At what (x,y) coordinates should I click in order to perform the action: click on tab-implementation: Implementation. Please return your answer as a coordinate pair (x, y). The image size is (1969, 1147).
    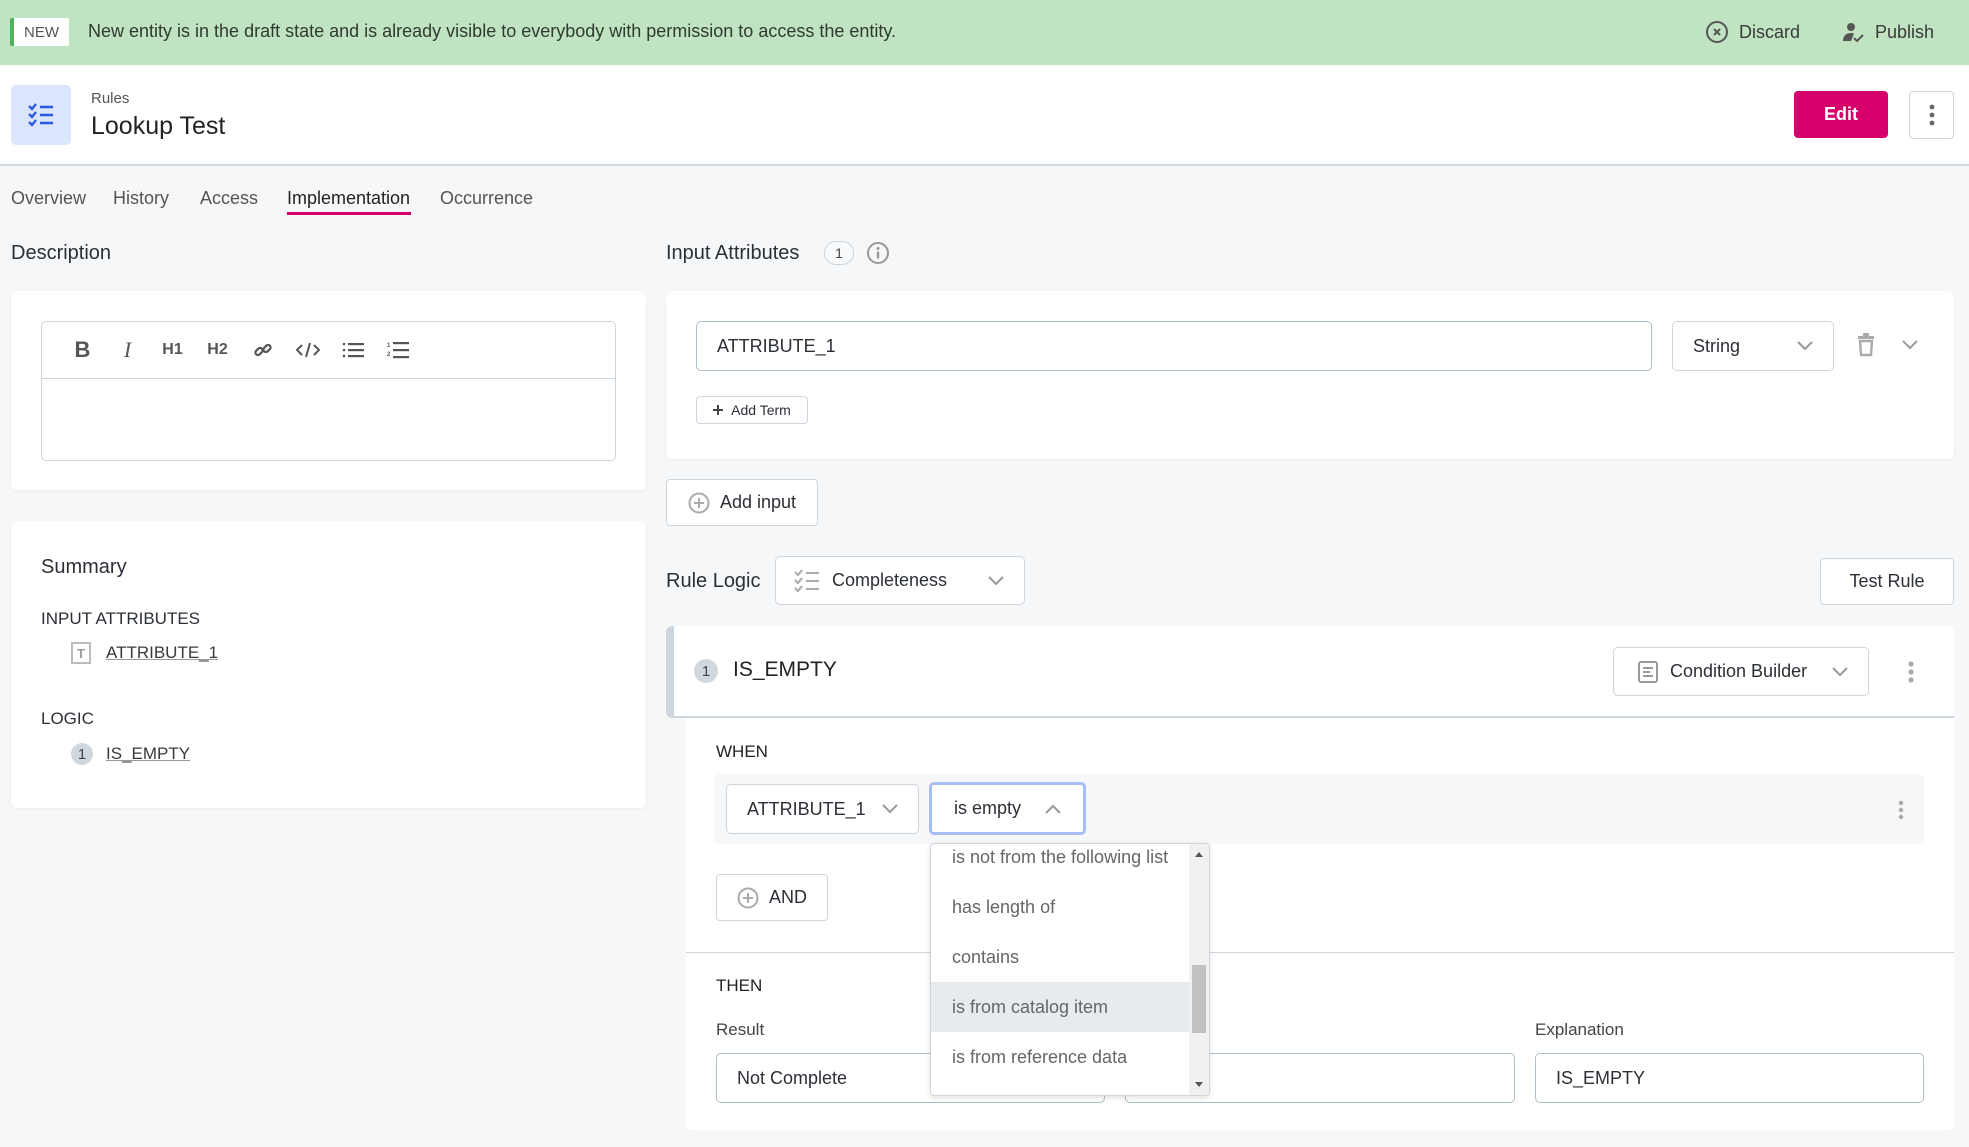
    Looking at the image, I should click on (348, 198).